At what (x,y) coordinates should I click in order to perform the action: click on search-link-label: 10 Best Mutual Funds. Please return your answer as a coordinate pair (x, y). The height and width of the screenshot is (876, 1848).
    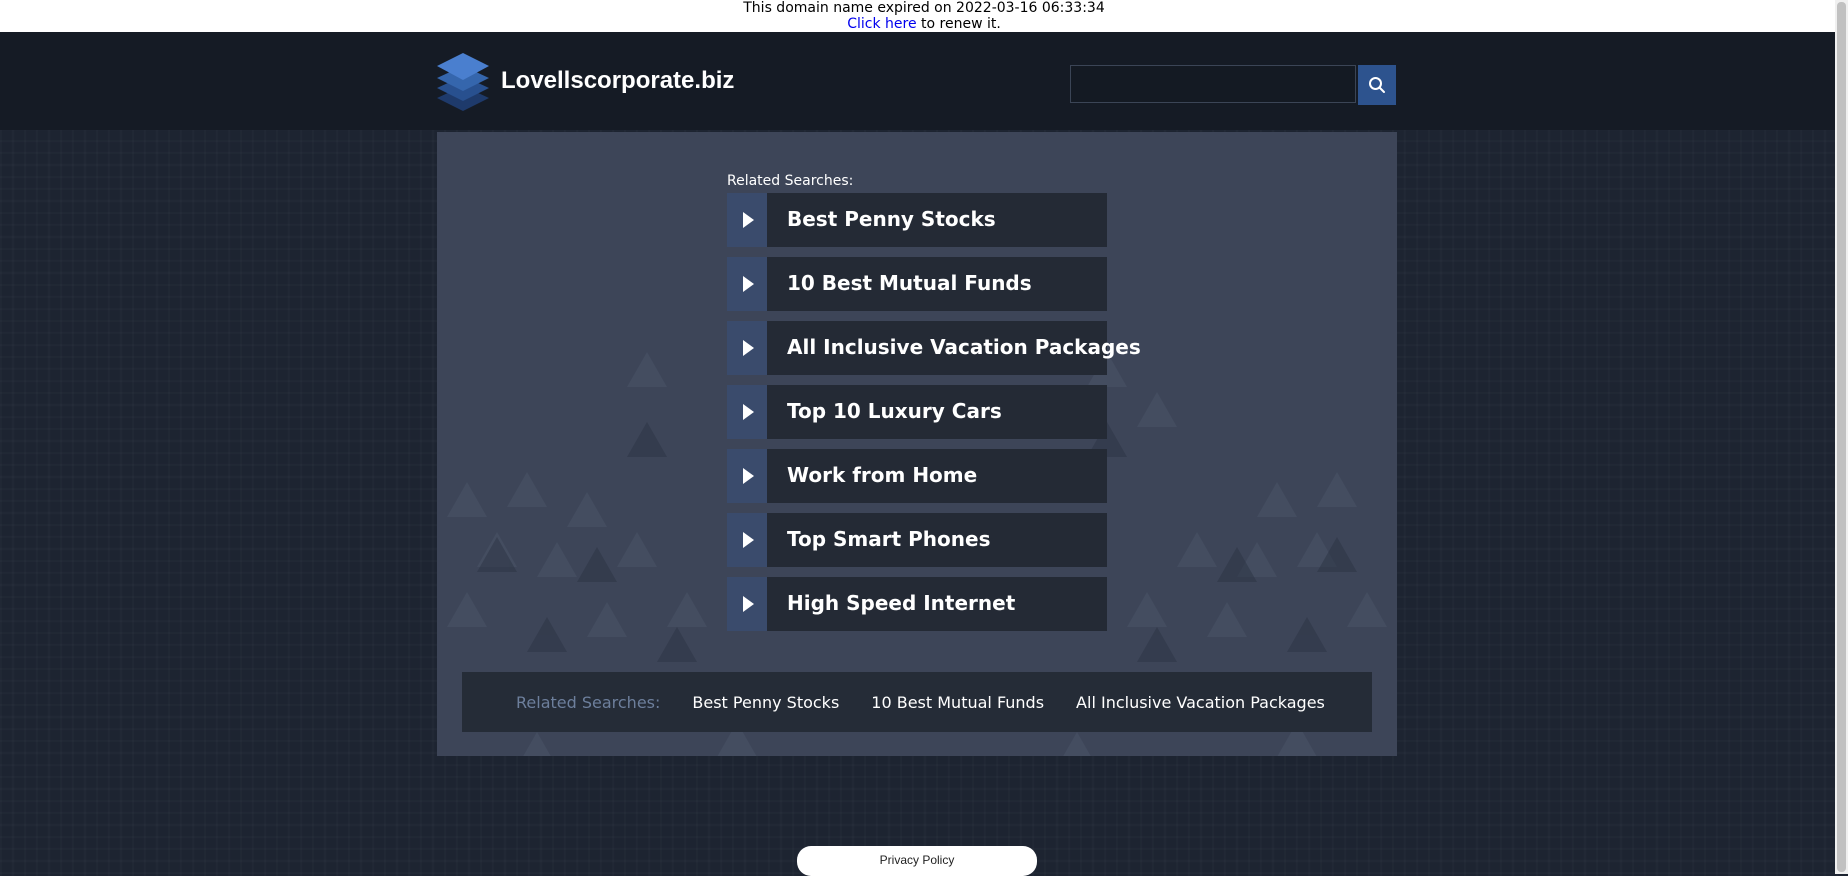
    Looking at the image, I should click on (909, 283).